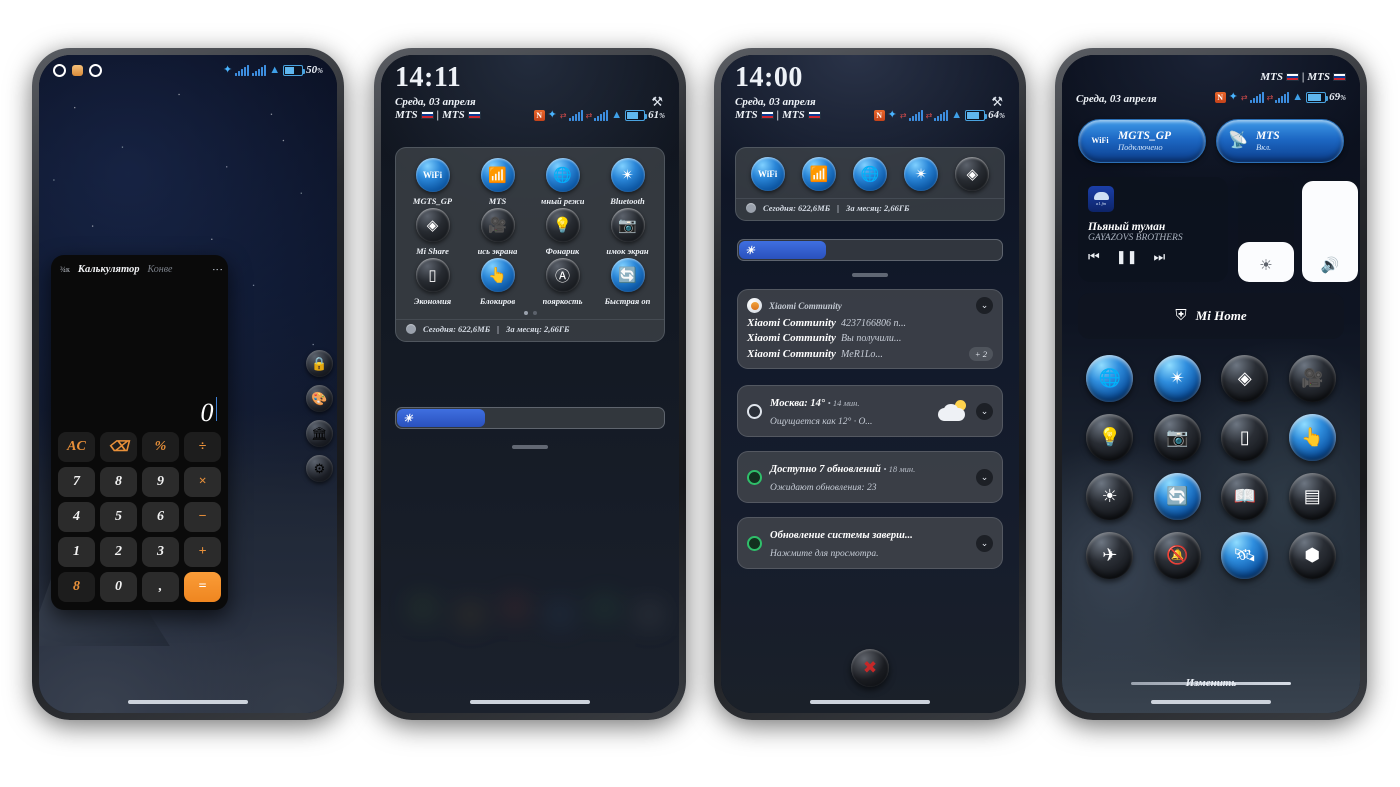 This screenshot has width=1400, height=787. I want to click on airplane-mode-toggle: ✈, so click(1110, 555).